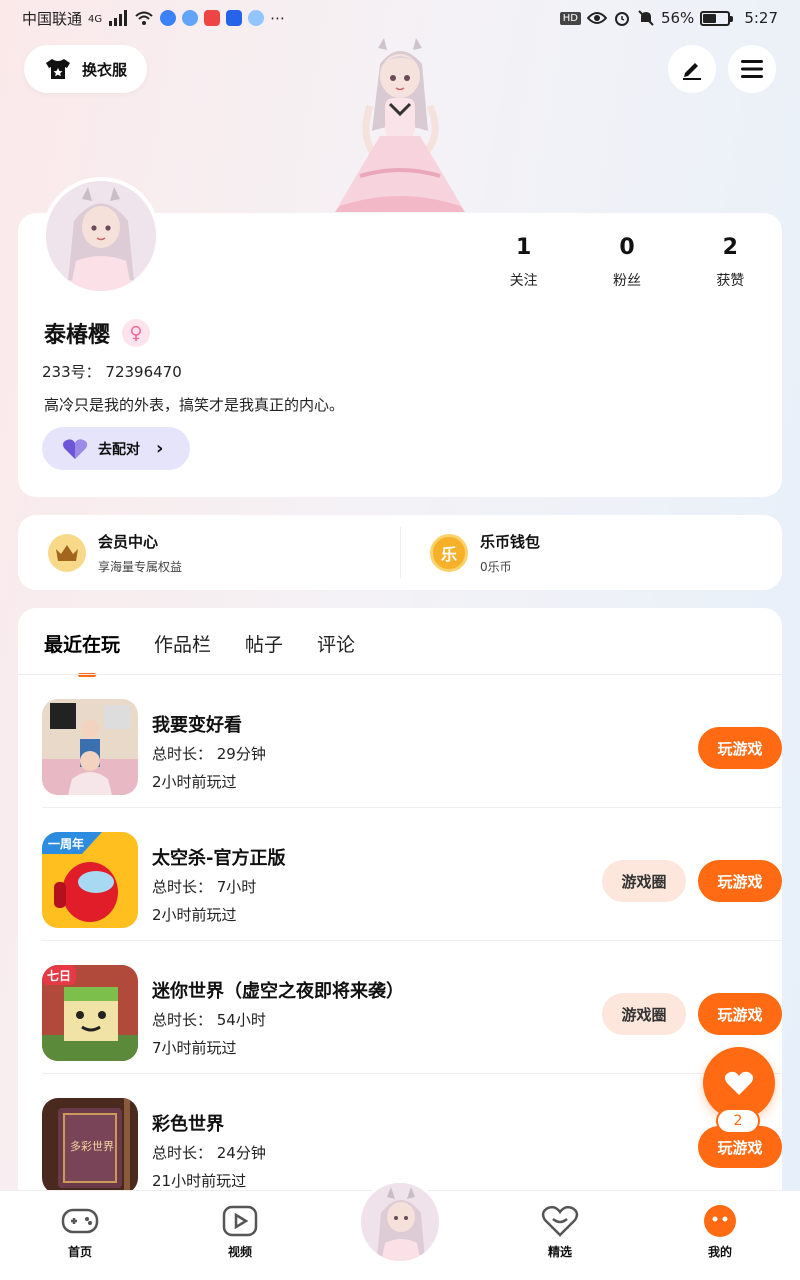 The width and height of the screenshot is (800, 1280). I want to click on activity-tabs: 最近在玩 作品栏 帖子 评论, so click(199, 653).